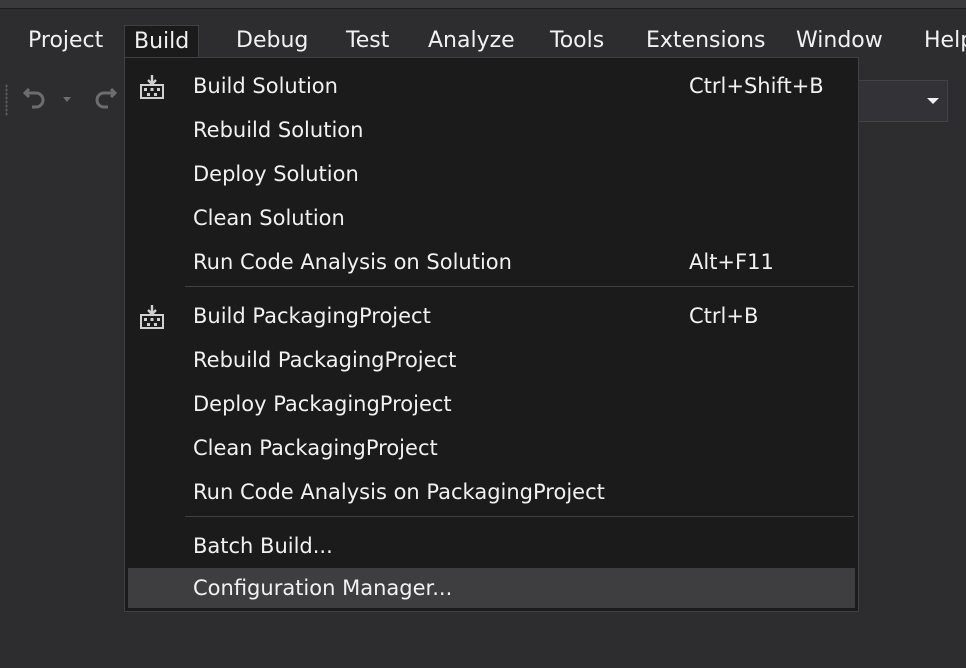 The height and width of the screenshot is (668, 966). What do you see at coordinates (278, 130) in the screenshot?
I see `menu-item-label: Rebuild Solution` at bounding box center [278, 130].